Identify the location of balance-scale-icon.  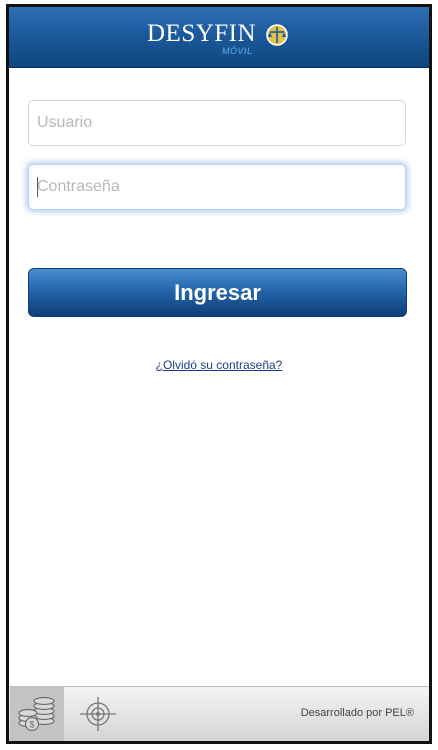
(277, 35).